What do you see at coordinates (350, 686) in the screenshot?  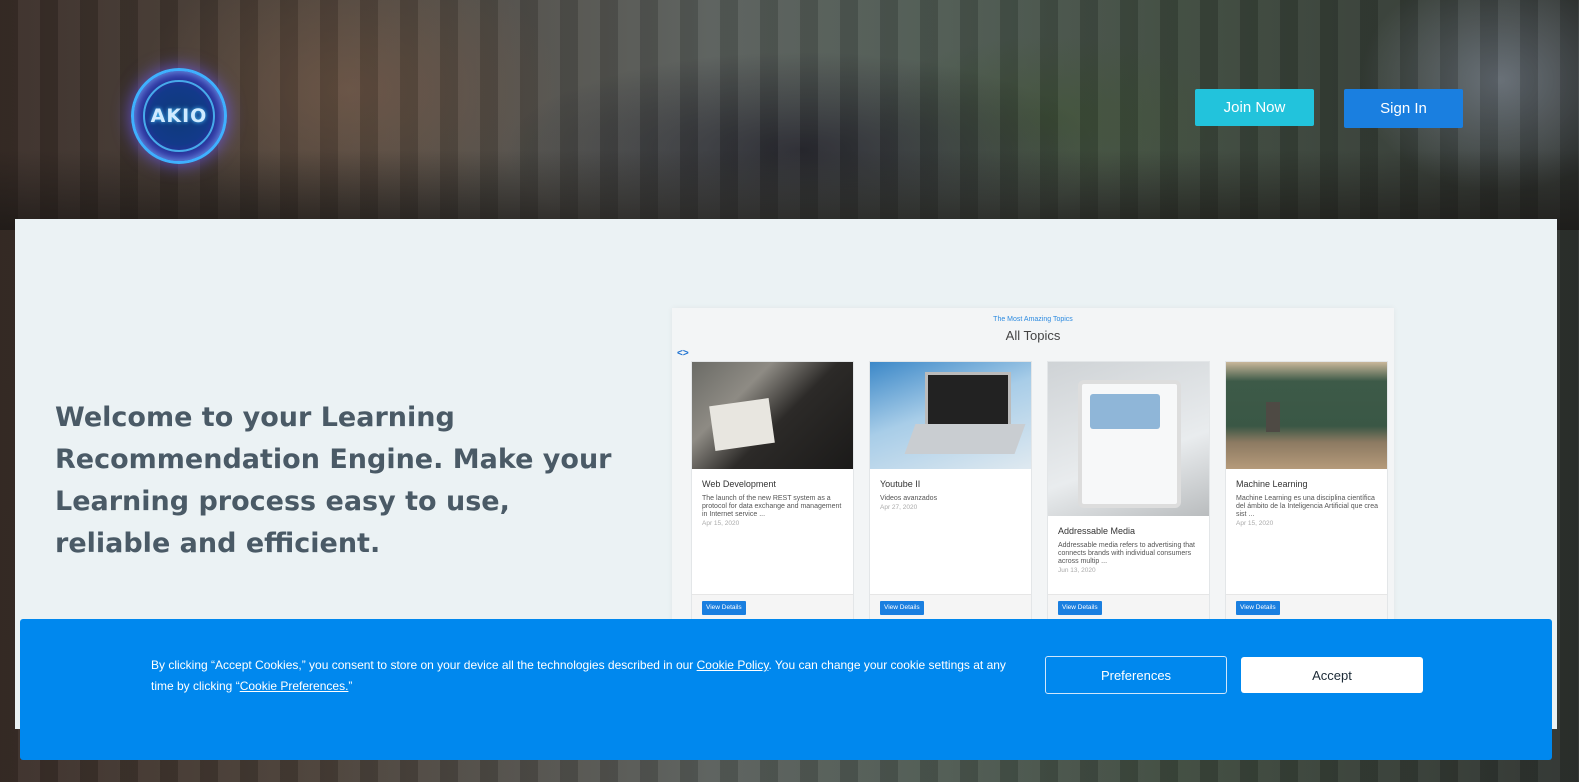 I see `cookie-text-part: ”` at bounding box center [350, 686].